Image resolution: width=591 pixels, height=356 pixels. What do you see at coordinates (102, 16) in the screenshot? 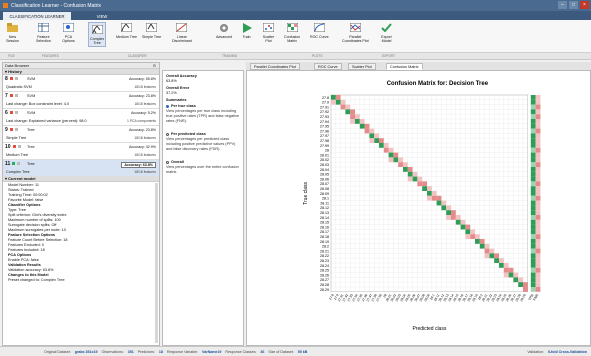
I see `tab-view: VIEW` at bounding box center [102, 16].